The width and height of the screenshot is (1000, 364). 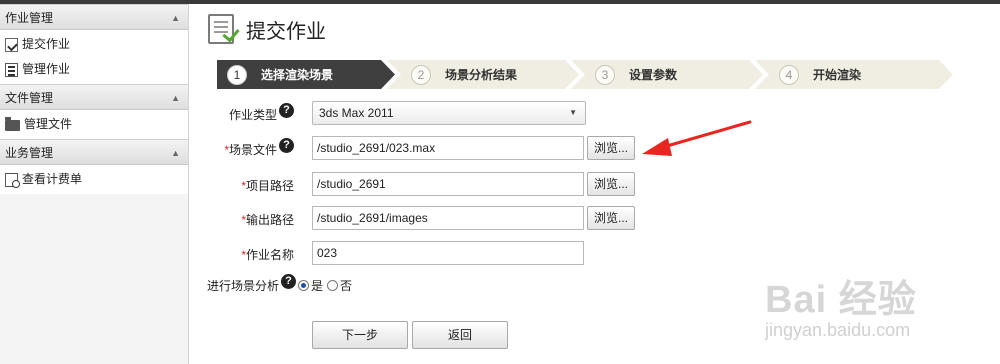 What do you see at coordinates (838, 330) in the screenshot?
I see `watermark-url: jingyan.baidu.com` at bounding box center [838, 330].